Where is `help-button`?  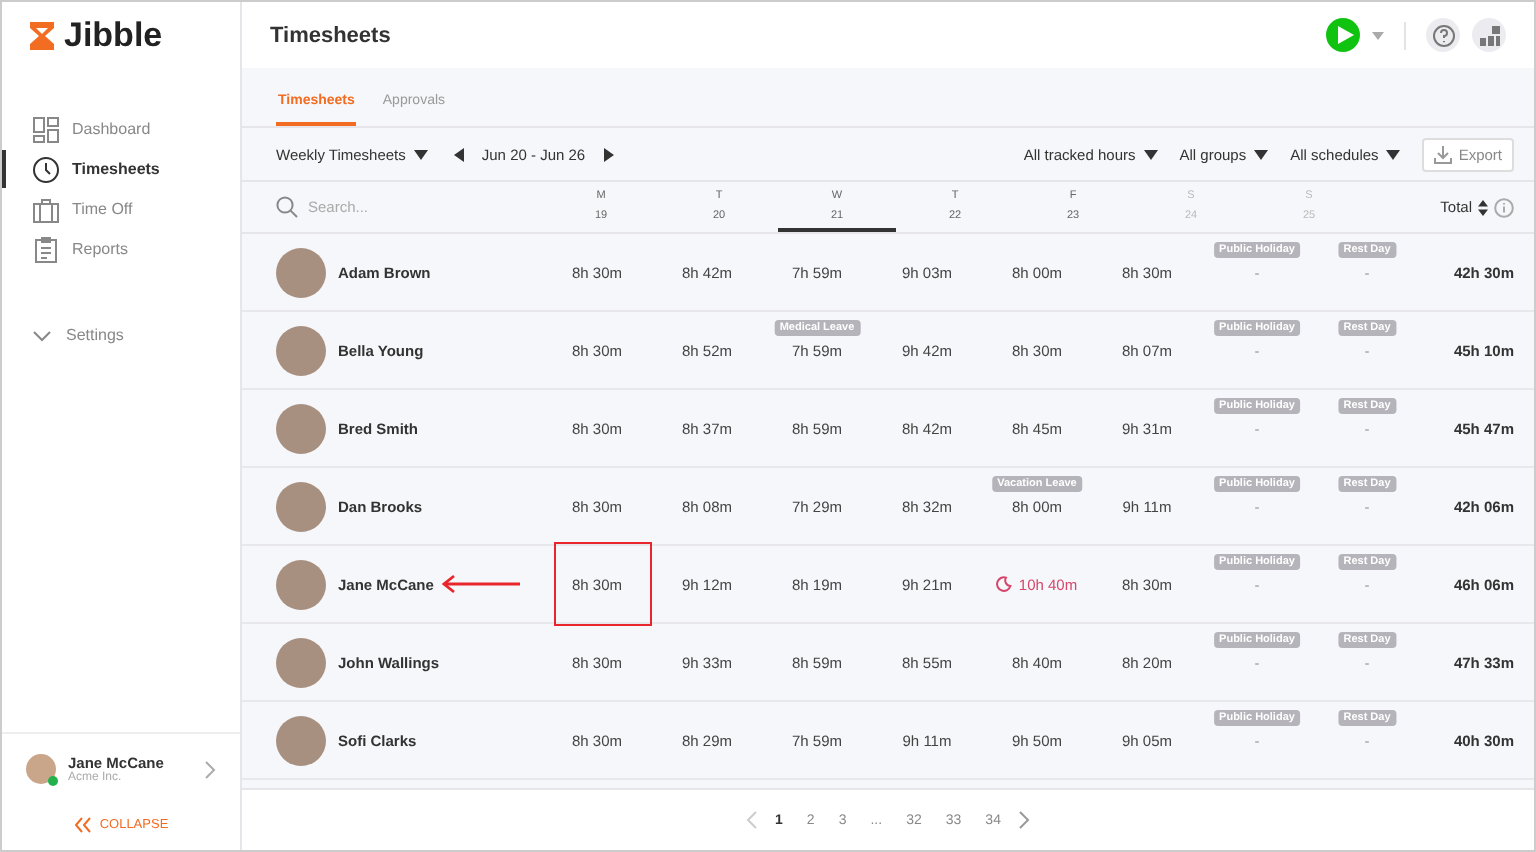
help-button is located at coordinates (1443, 35).